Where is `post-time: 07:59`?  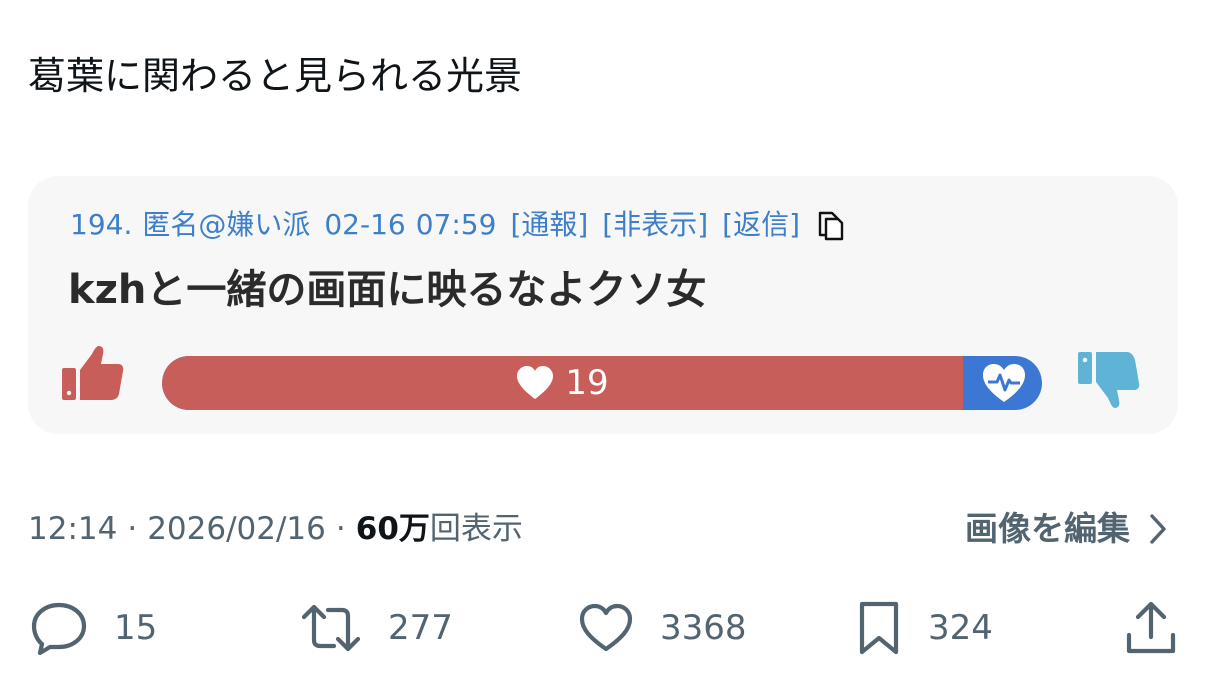
post-time: 07:59 is located at coordinates (456, 224).